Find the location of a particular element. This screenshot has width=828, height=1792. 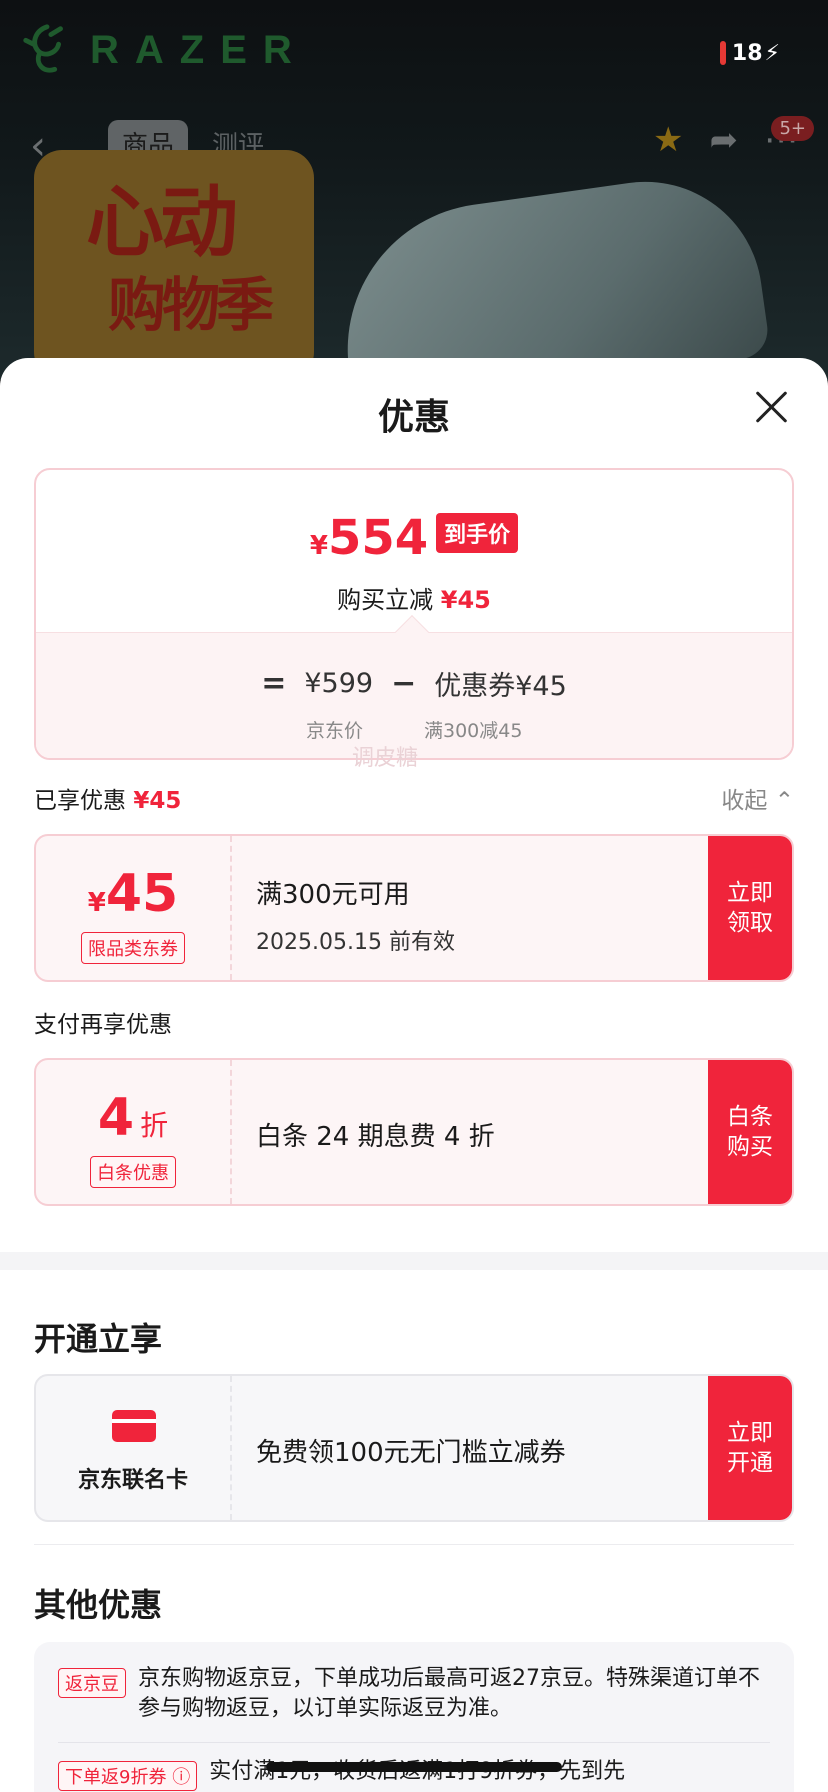

home-indicator is located at coordinates (414, 1767).